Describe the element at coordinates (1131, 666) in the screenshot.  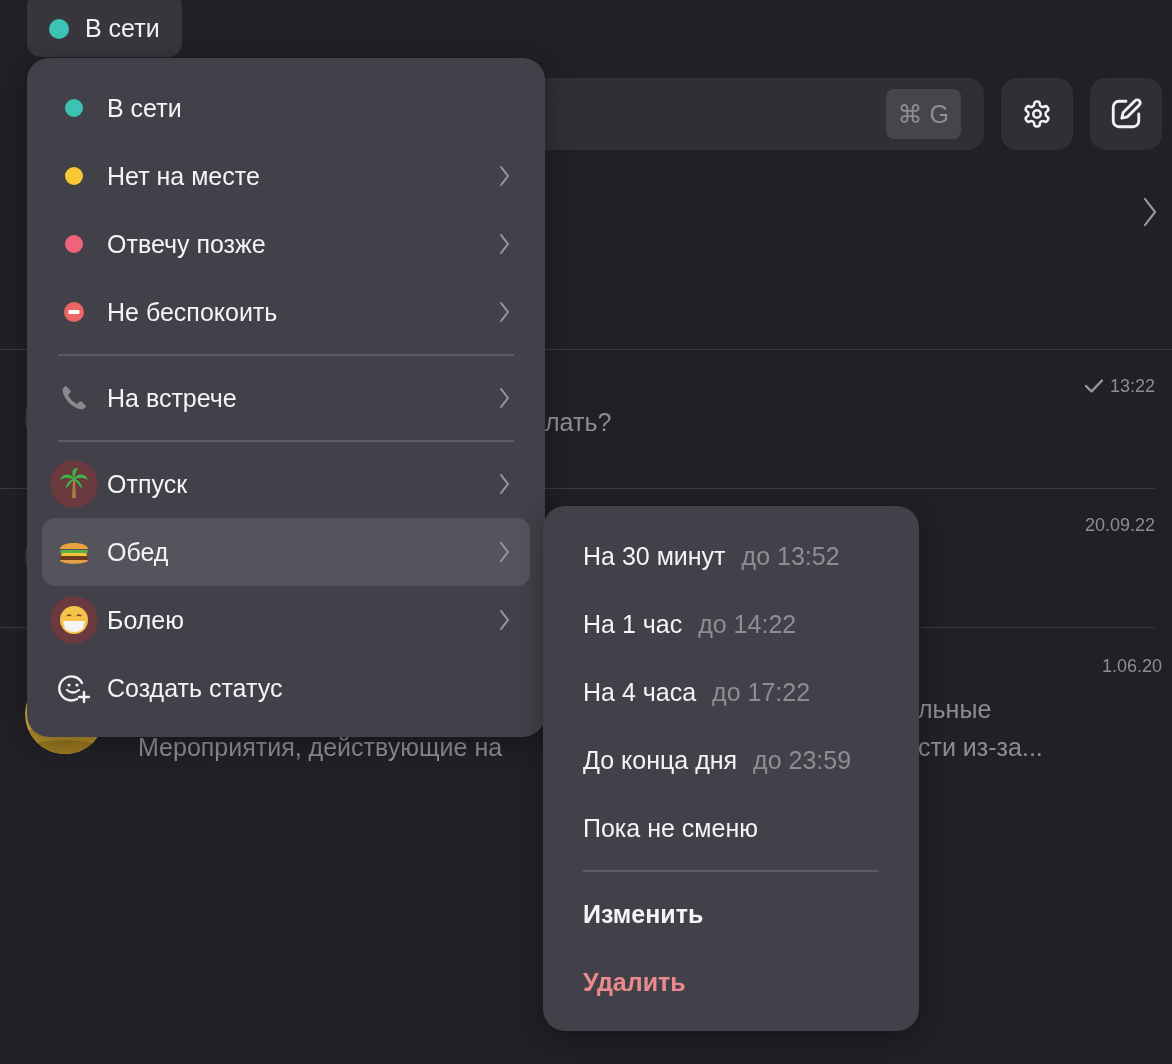
I see `chat-time: 1.06.20` at that location.